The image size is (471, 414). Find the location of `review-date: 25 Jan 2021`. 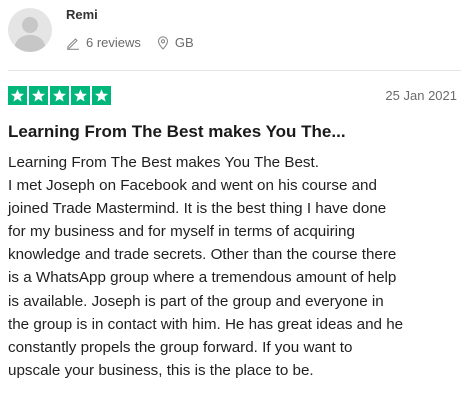

review-date: 25 Jan 2021 is located at coordinates (421, 95).